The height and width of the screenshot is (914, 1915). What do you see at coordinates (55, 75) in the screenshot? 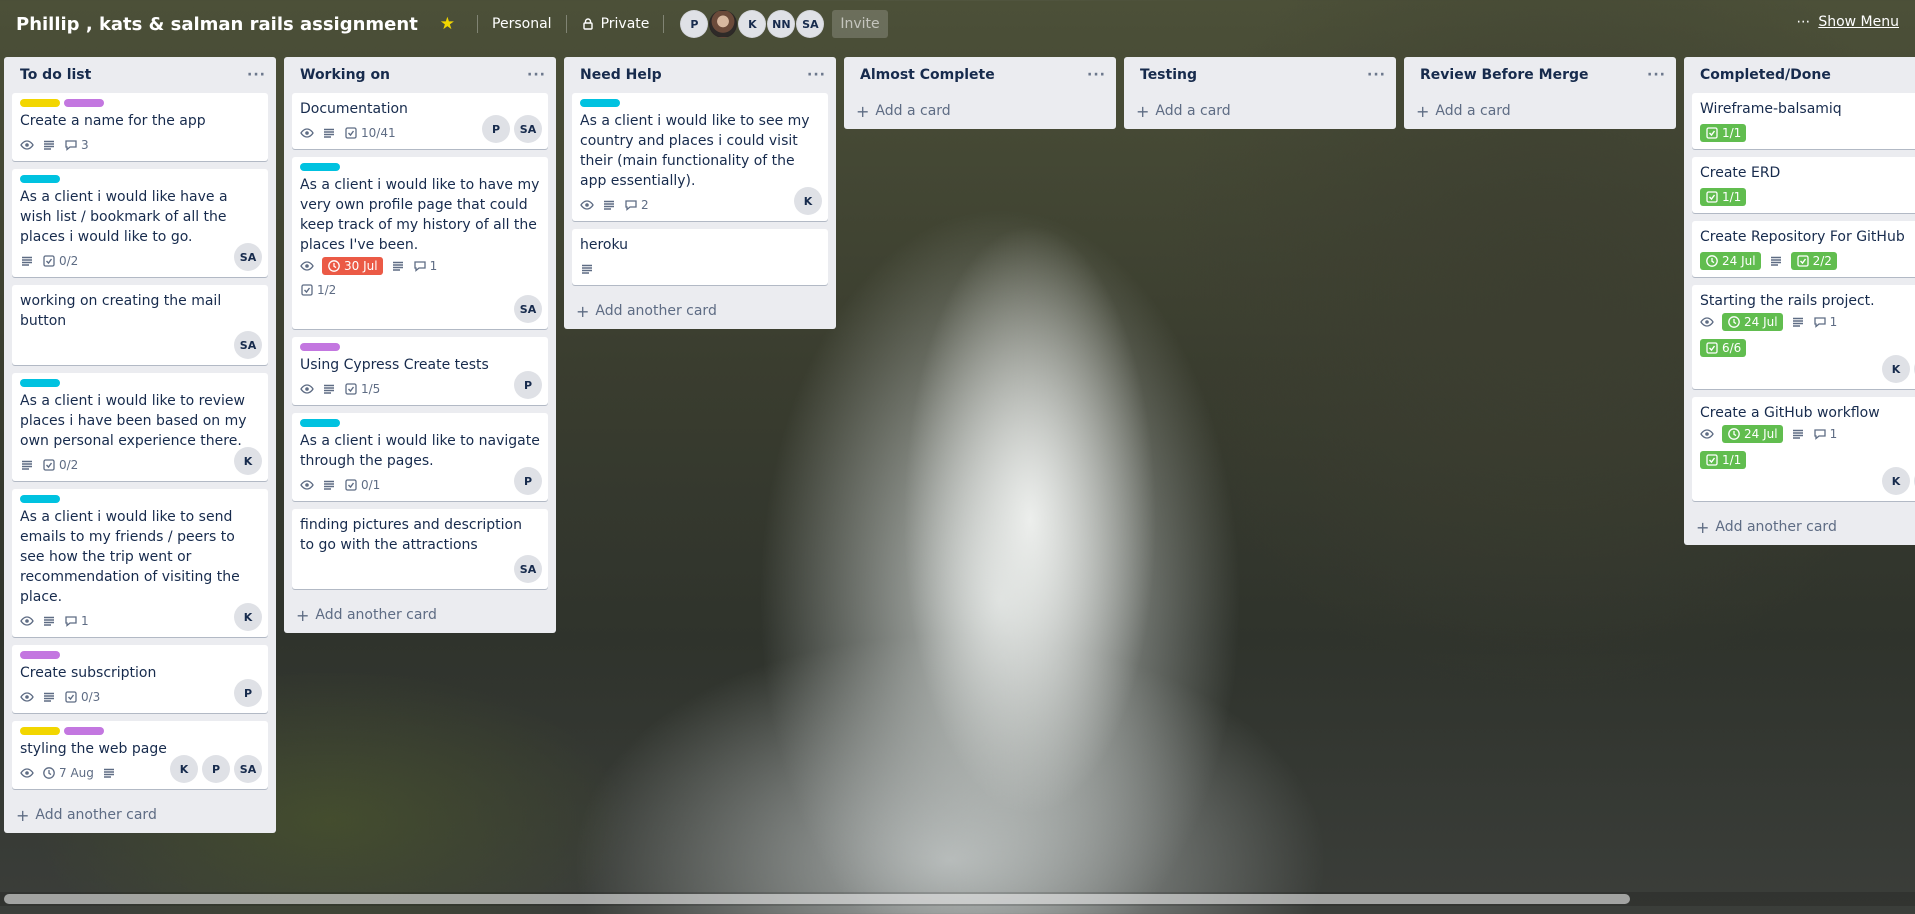
I see `list-title: To do list` at bounding box center [55, 75].